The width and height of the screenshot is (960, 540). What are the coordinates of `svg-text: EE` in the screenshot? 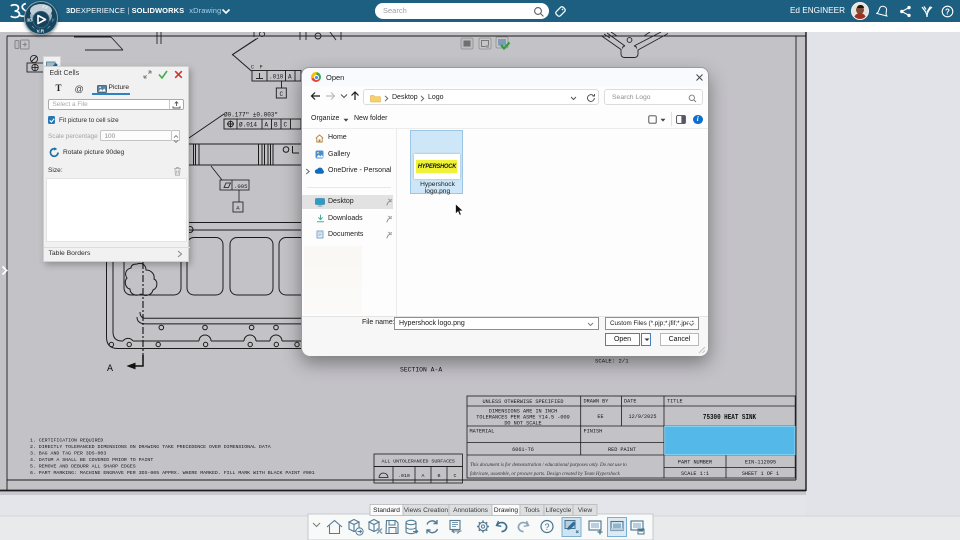 It's located at (600, 417).